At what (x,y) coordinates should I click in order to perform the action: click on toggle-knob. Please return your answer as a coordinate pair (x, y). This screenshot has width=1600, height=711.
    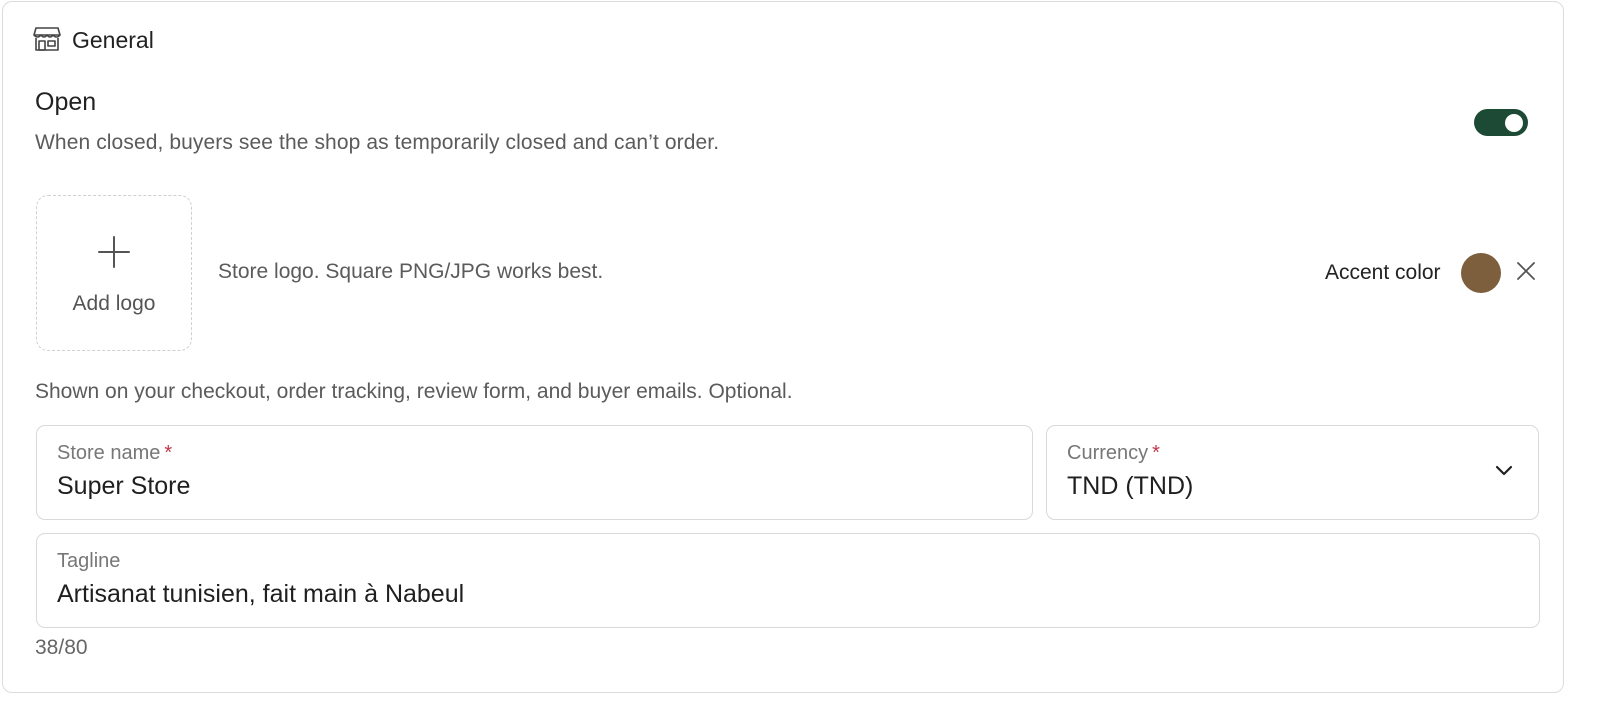
    Looking at the image, I should click on (1514, 122).